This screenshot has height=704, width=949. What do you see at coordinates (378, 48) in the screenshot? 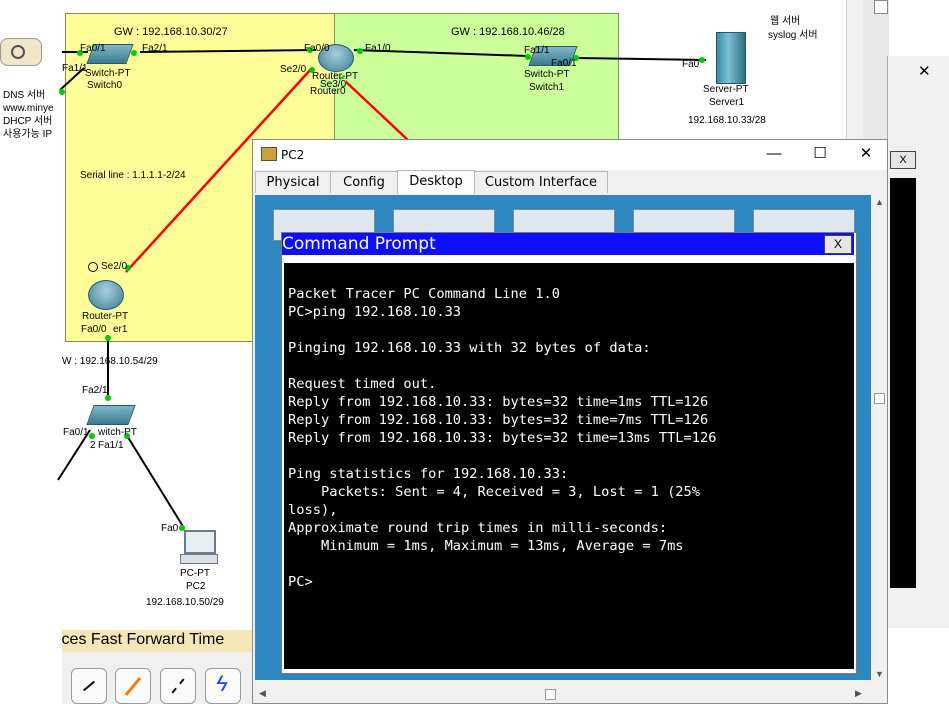
I see `router0-port-right: Fa1/0` at bounding box center [378, 48].